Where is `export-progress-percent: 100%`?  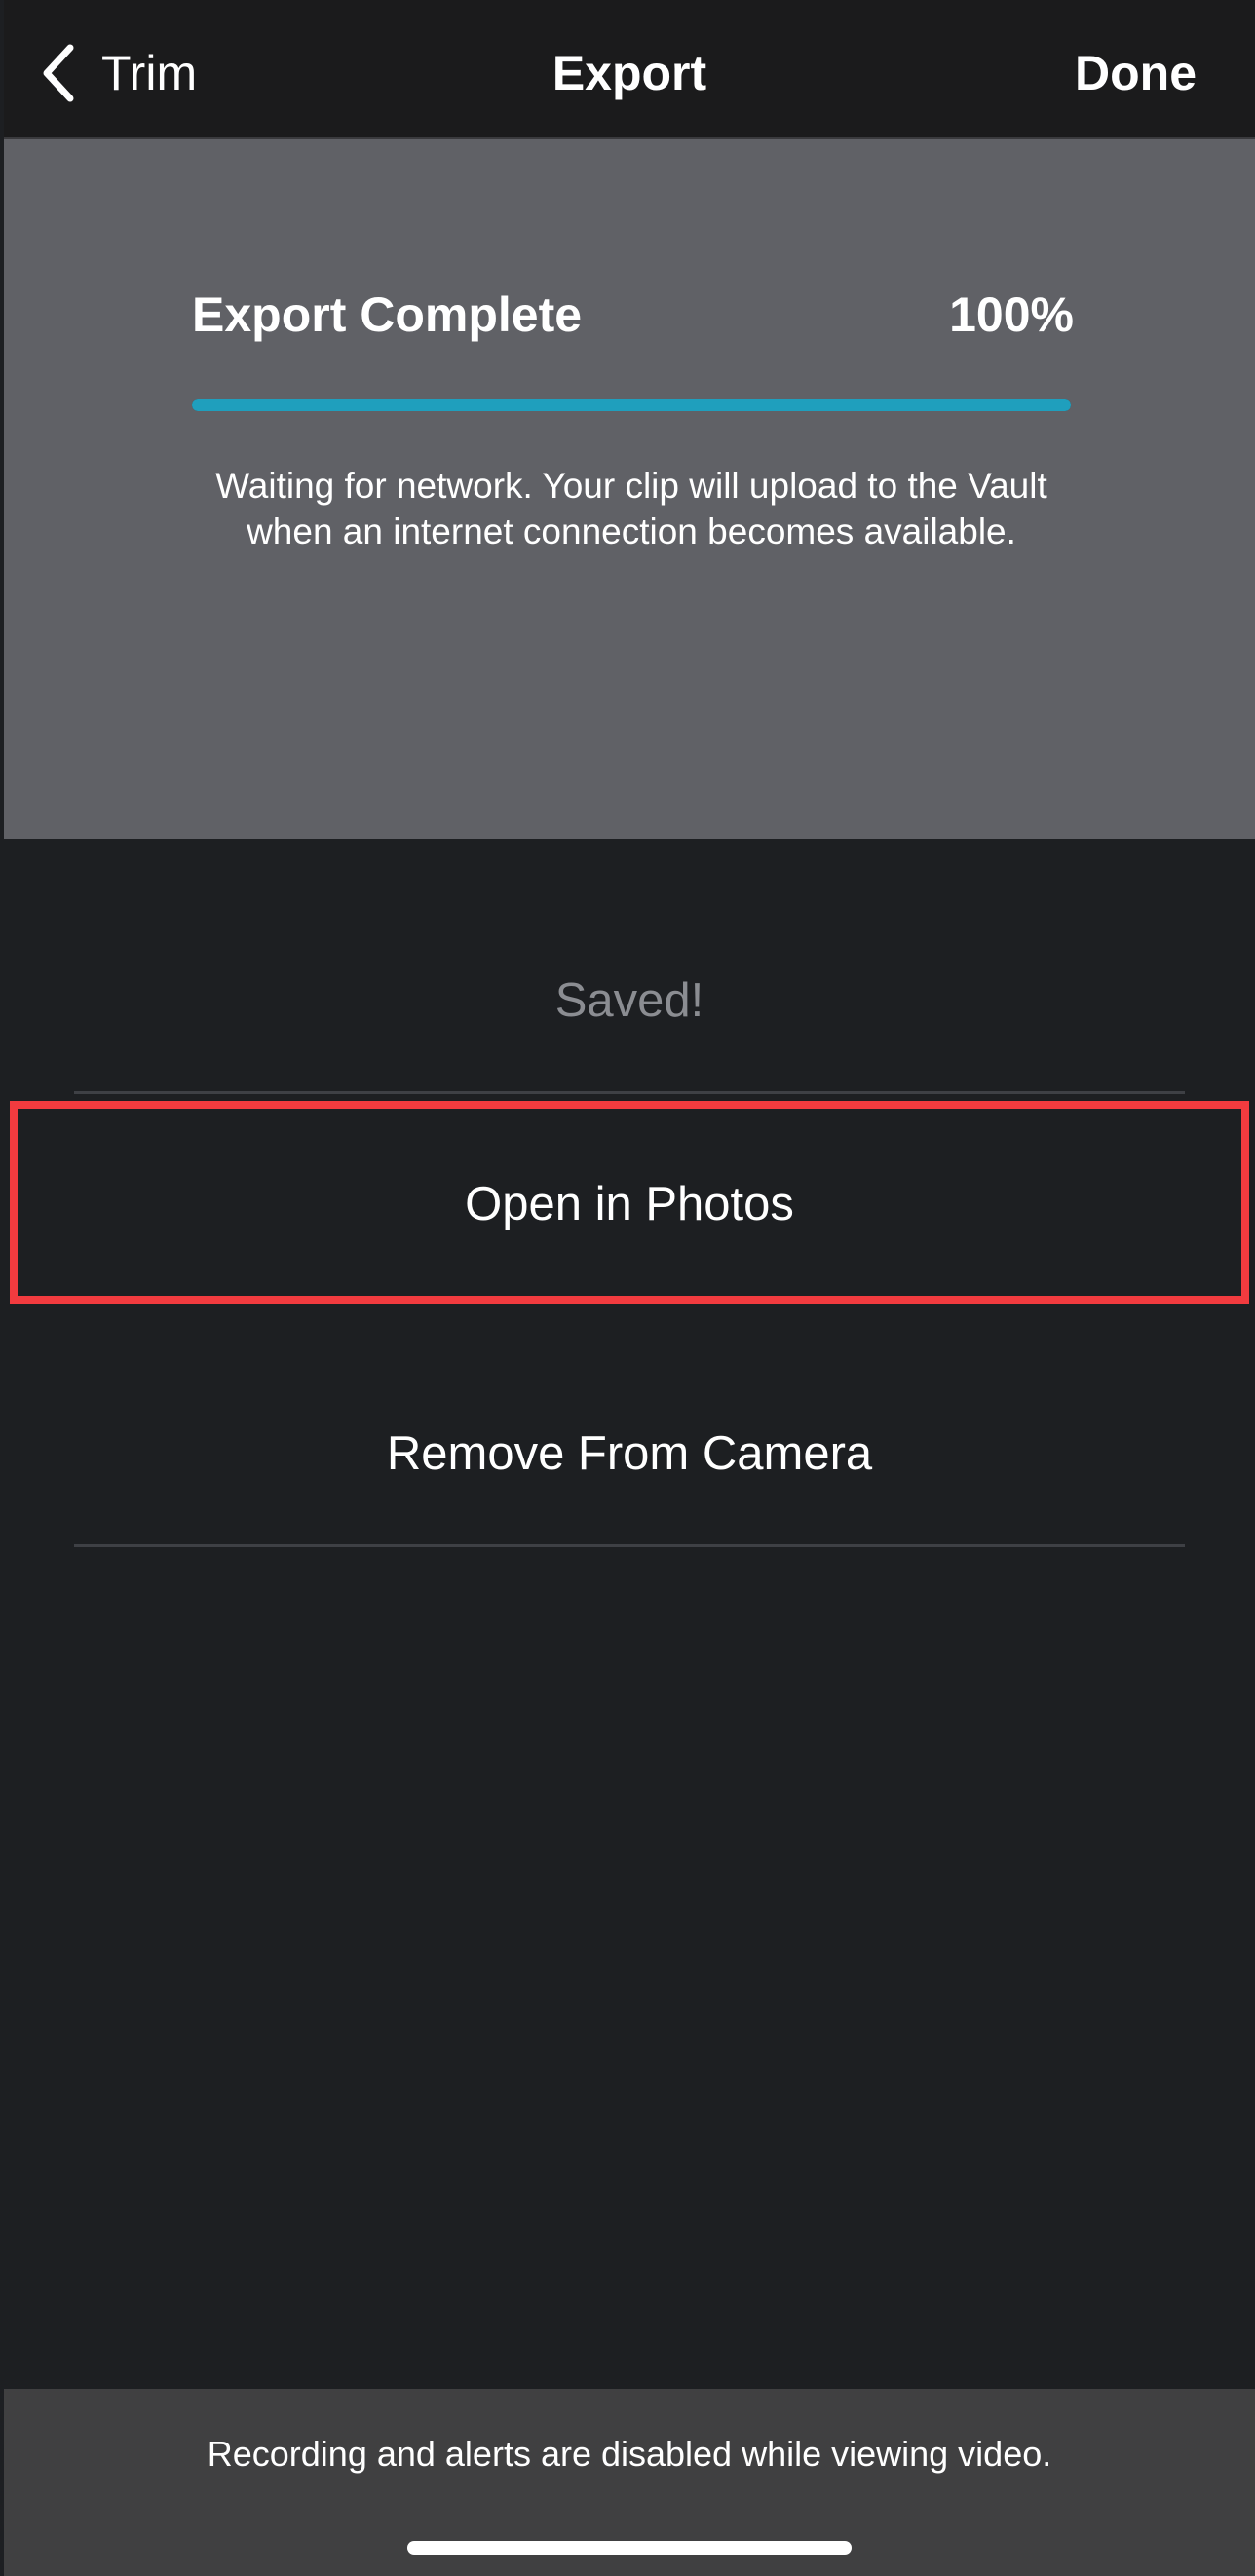
export-progress-percent: 100% is located at coordinates (1011, 314).